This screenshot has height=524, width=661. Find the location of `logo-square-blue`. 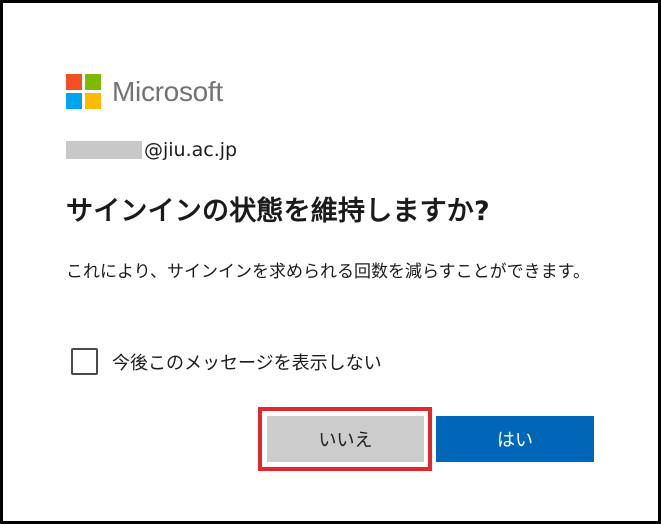

logo-square-blue is located at coordinates (74, 101).